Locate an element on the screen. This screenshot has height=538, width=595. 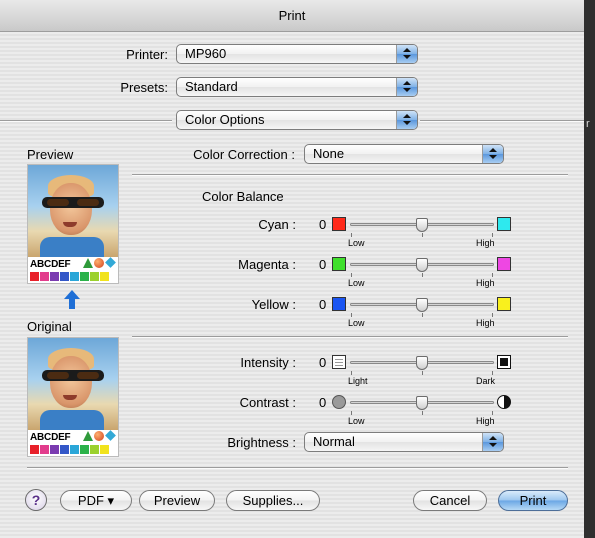
bottom-divider is located at coordinates (297, 468).